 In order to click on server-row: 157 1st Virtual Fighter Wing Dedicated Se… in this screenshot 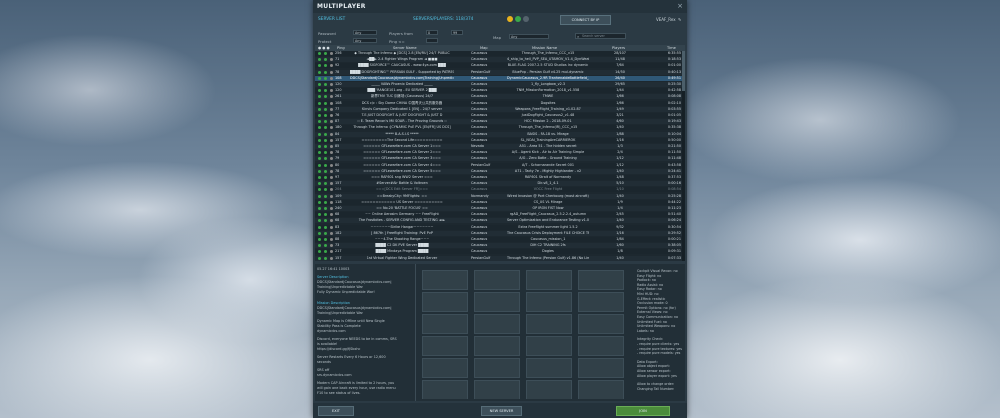, I will do `click(500, 258)`.